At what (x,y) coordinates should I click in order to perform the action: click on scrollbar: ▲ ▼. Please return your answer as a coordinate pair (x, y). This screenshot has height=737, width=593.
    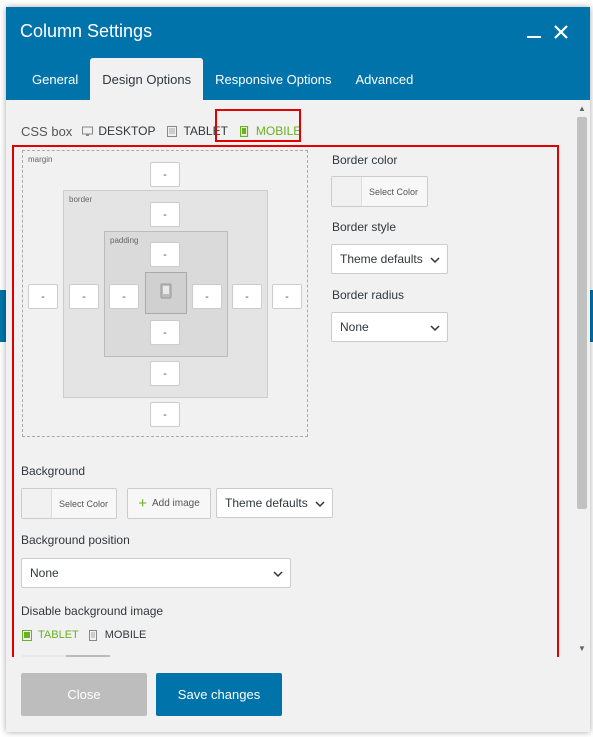
    Looking at the image, I should click on (582, 378).